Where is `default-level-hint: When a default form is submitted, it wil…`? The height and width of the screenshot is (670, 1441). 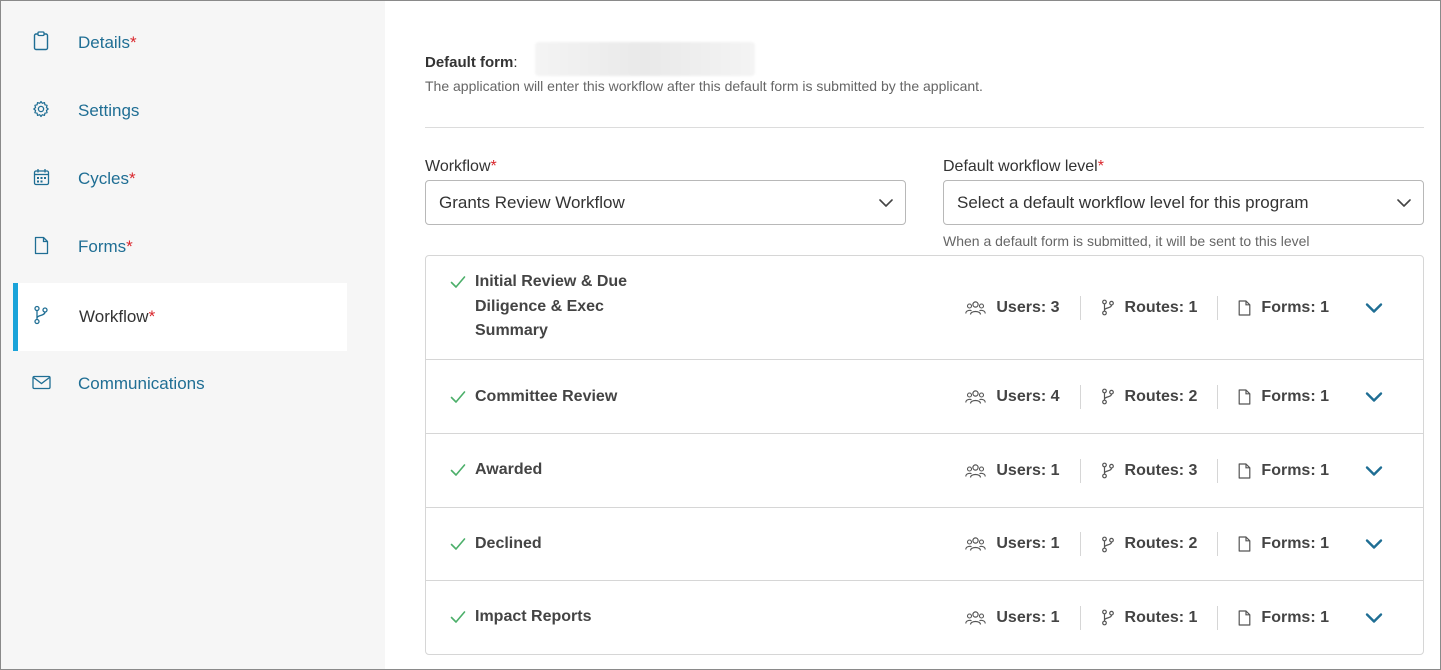
default-level-hint: When a default form is submitted, it wil… is located at coordinates (1126, 241).